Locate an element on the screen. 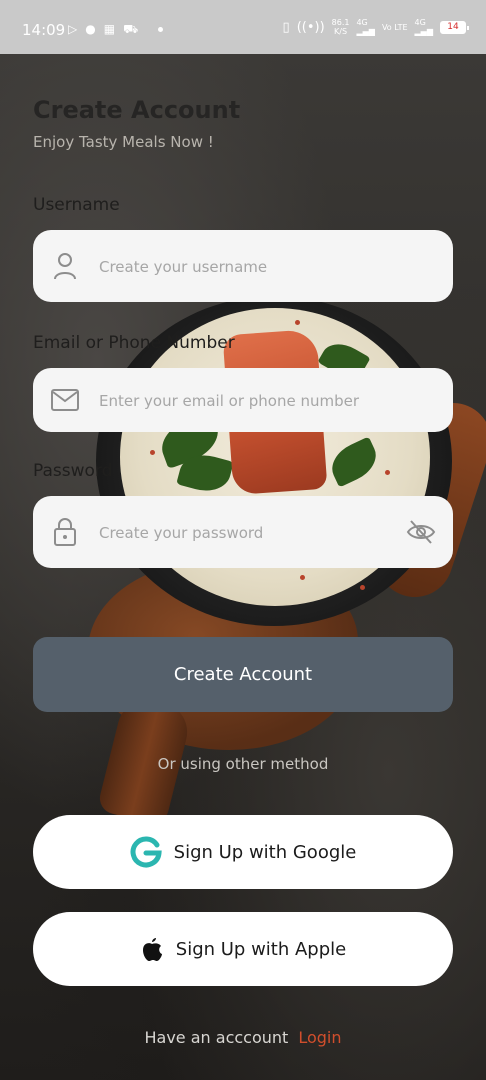 This screenshot has width=486, height=1080. volte: Vo LTE is located at coordinates (395, 27).